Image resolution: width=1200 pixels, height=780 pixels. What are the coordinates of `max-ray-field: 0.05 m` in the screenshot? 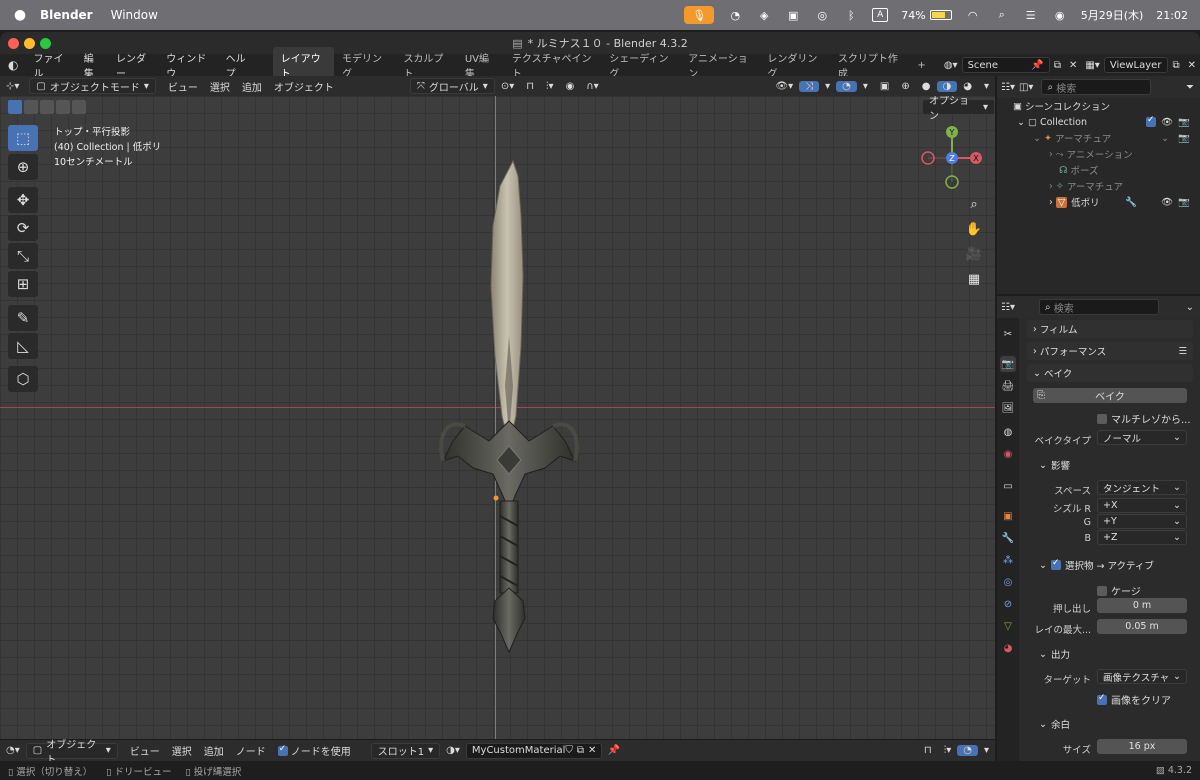 It's located at (1142, 626).